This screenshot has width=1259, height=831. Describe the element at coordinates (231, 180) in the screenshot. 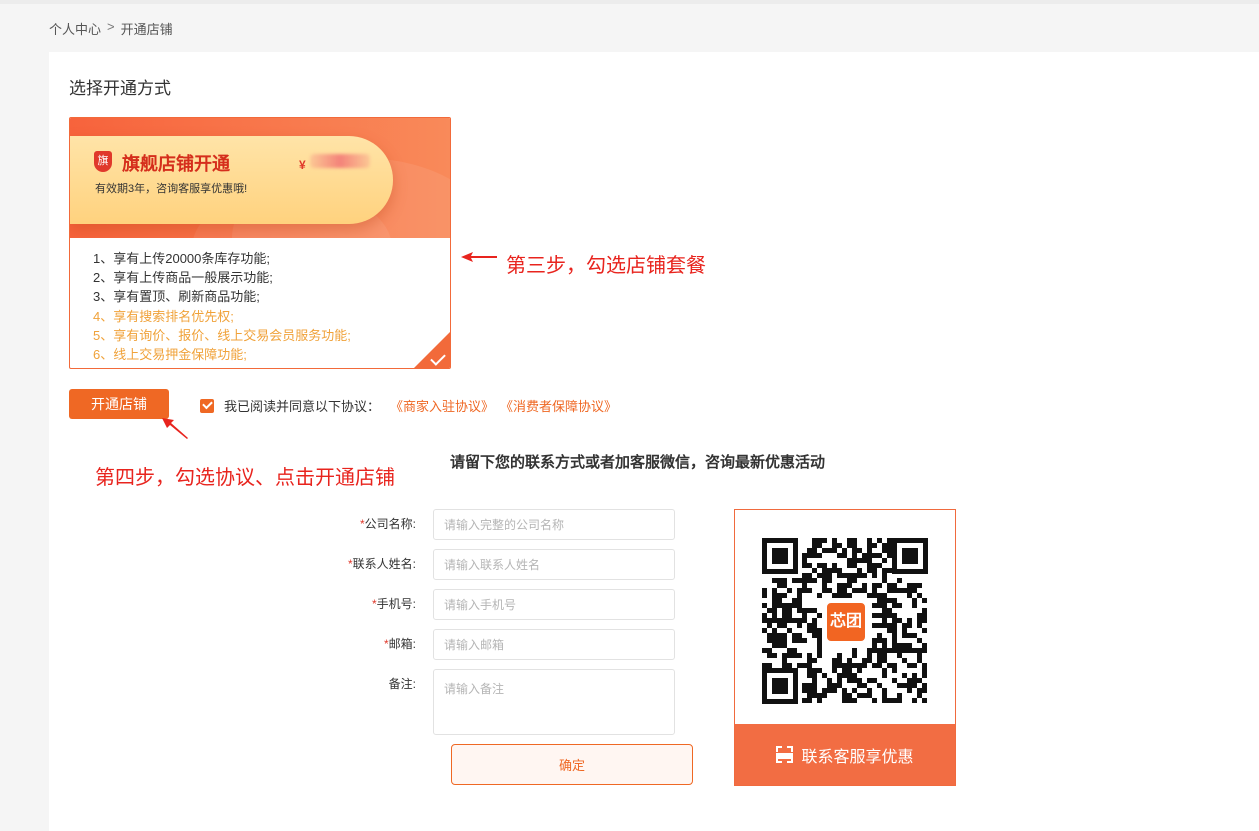

I see `package-banner: 旗 旗舰店铺开通 ¥ 有效期3年，咨询客服享优惠哦!` at that location.